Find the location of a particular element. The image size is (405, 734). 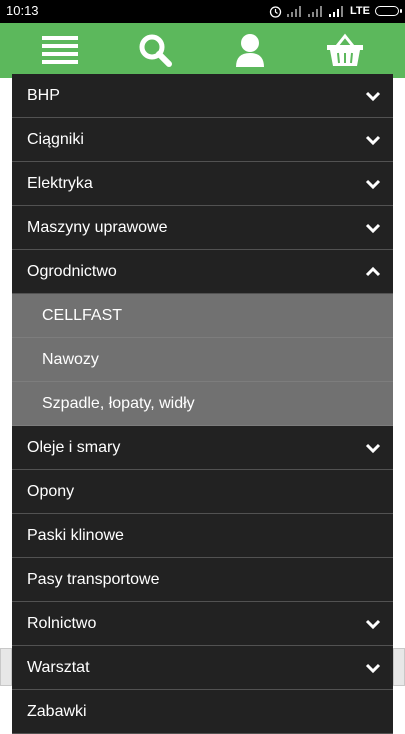

menu-item-maszyny-uprawowe: Maszyny uprawowe is located at coordinates (202, 228).